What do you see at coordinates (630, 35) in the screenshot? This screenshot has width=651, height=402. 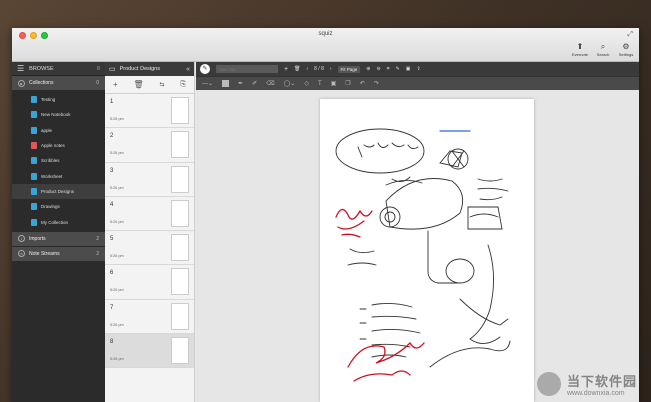 I see `fullscreen-icon: ⤢` at bounding box center [630, 35].